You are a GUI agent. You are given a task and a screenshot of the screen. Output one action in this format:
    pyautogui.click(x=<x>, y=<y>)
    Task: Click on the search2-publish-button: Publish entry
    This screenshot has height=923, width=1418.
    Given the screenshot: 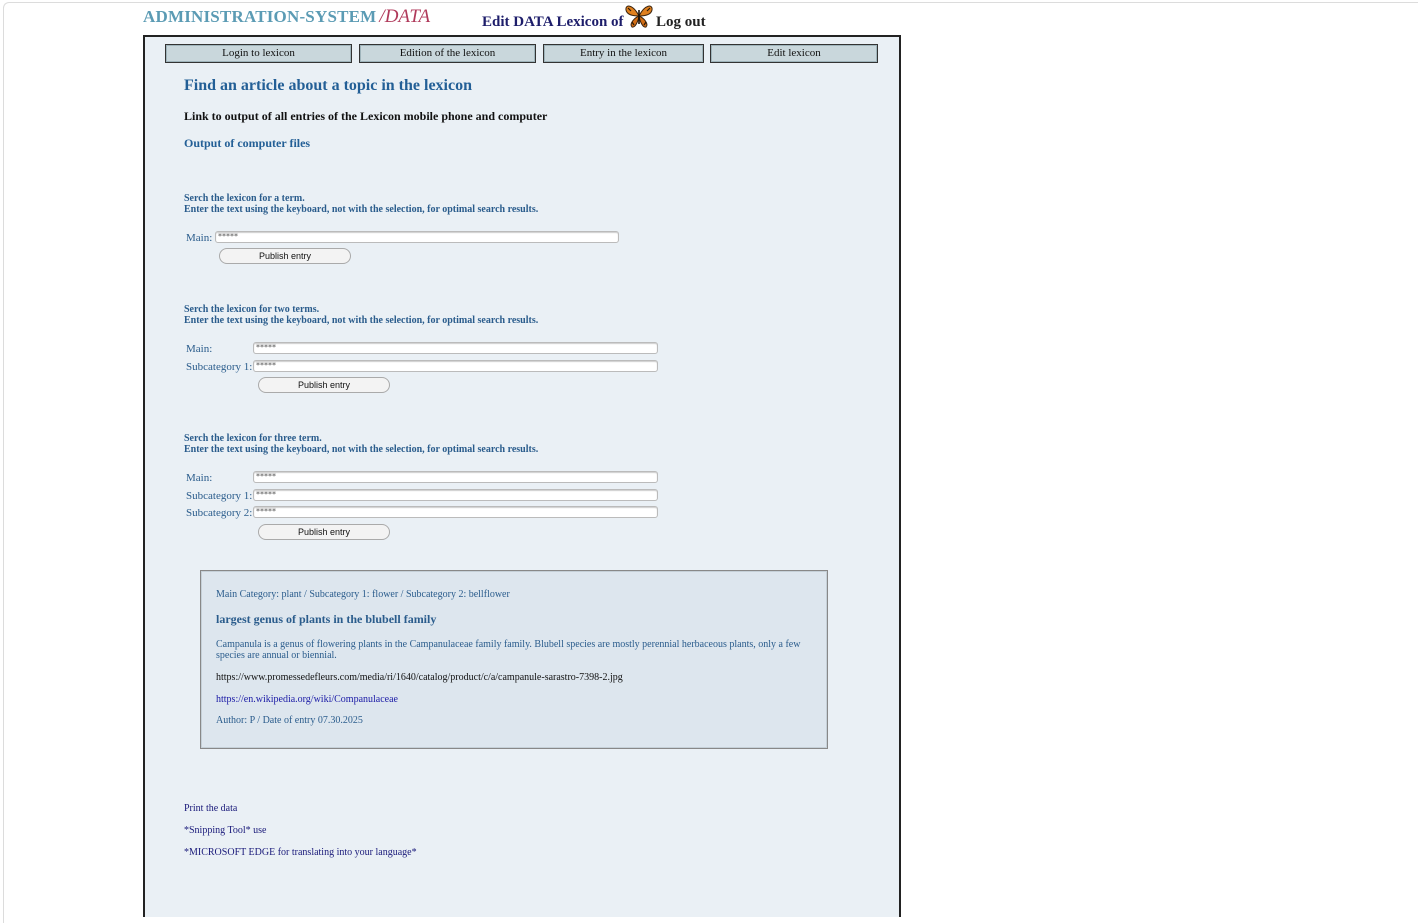 What is the action you would take?
    pyautogui.click(x=324, y=385)
    